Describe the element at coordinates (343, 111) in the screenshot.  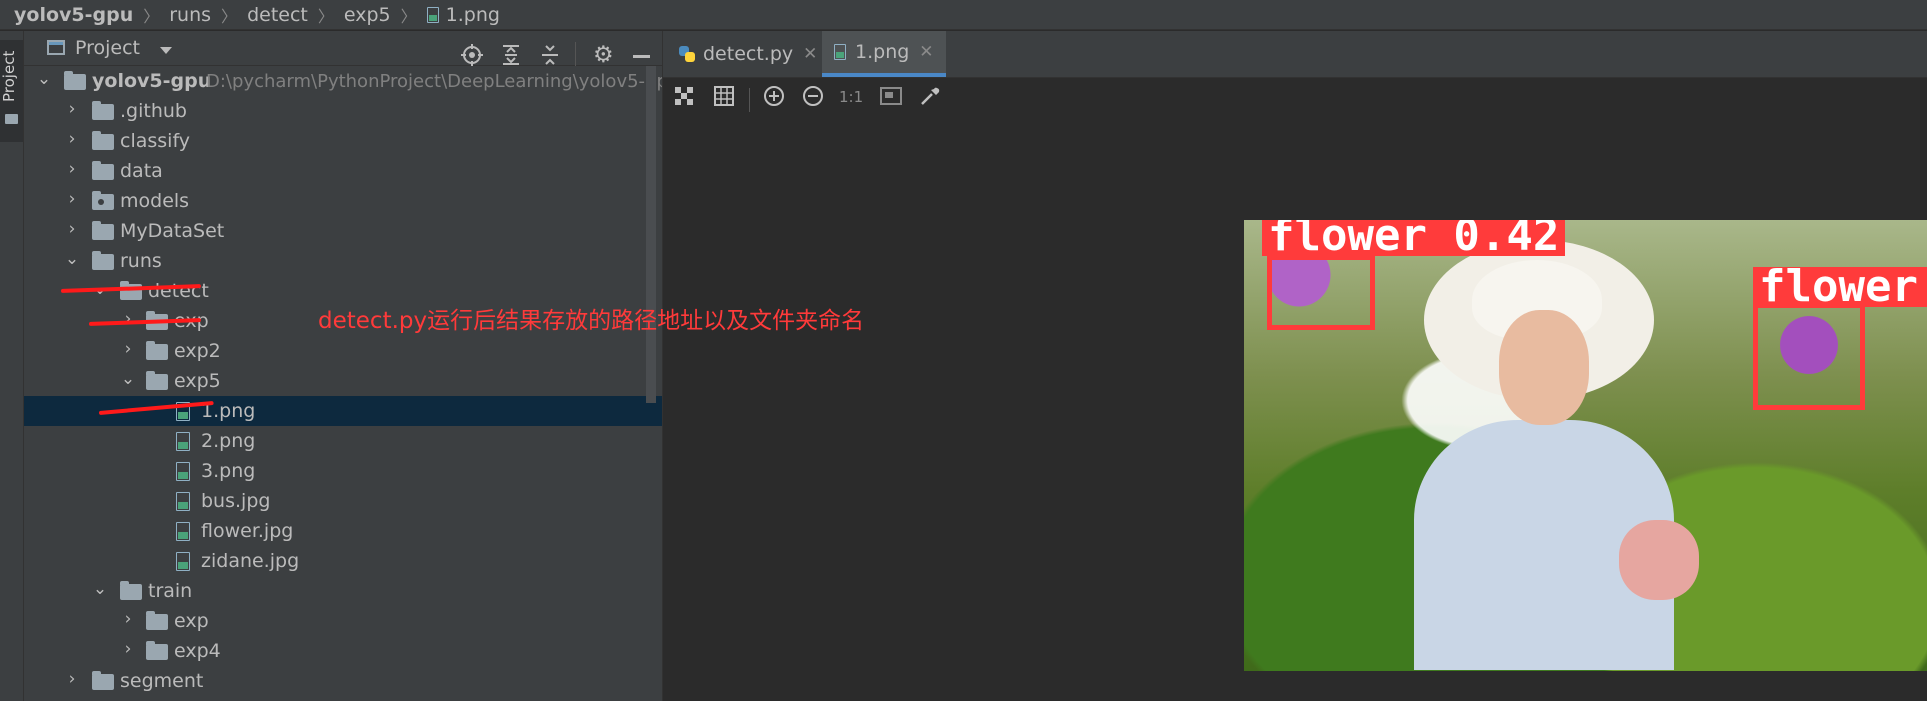
I see `tree-row: › .github` at that location.